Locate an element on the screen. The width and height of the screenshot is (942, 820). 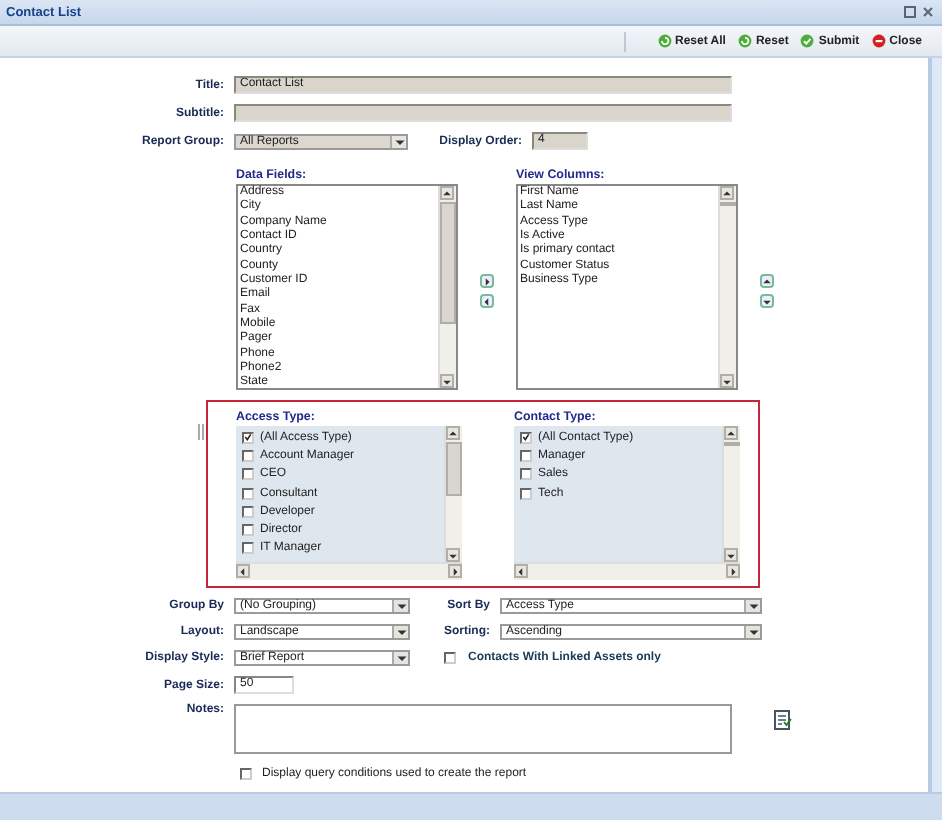
move-left-button is located at coordinates (487, 301).